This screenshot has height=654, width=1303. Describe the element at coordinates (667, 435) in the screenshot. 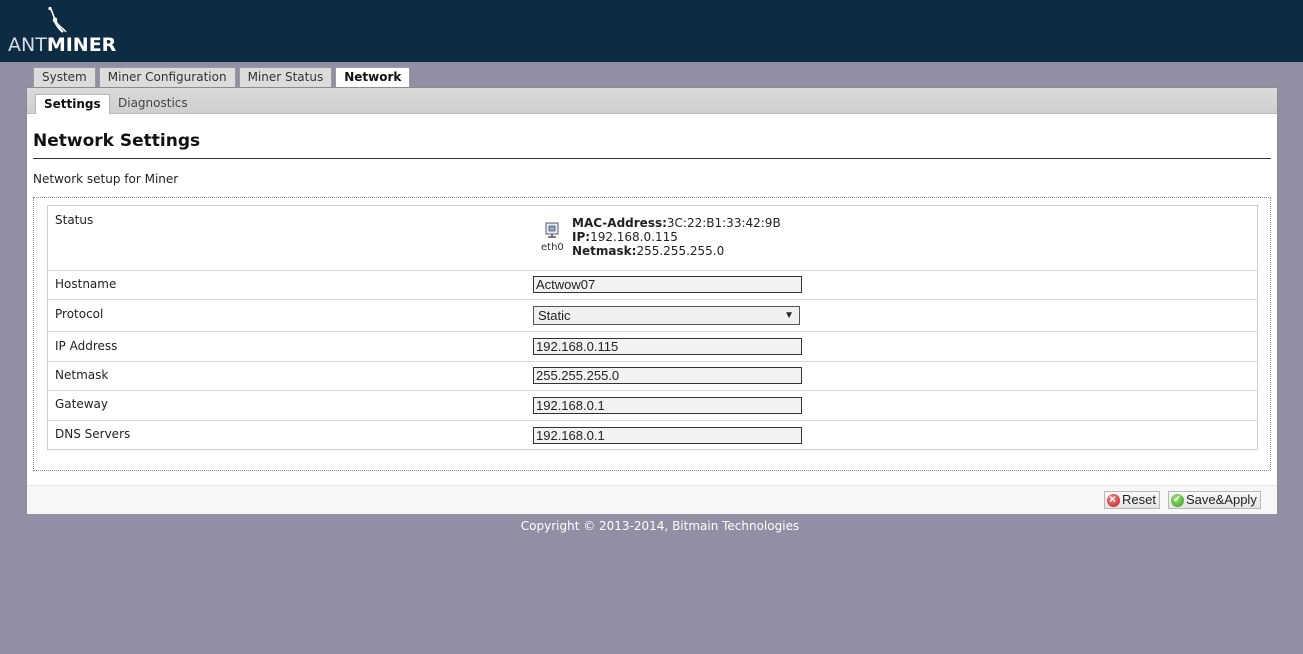

I see `dns-servers-input: 192.168.0.1` at that location.